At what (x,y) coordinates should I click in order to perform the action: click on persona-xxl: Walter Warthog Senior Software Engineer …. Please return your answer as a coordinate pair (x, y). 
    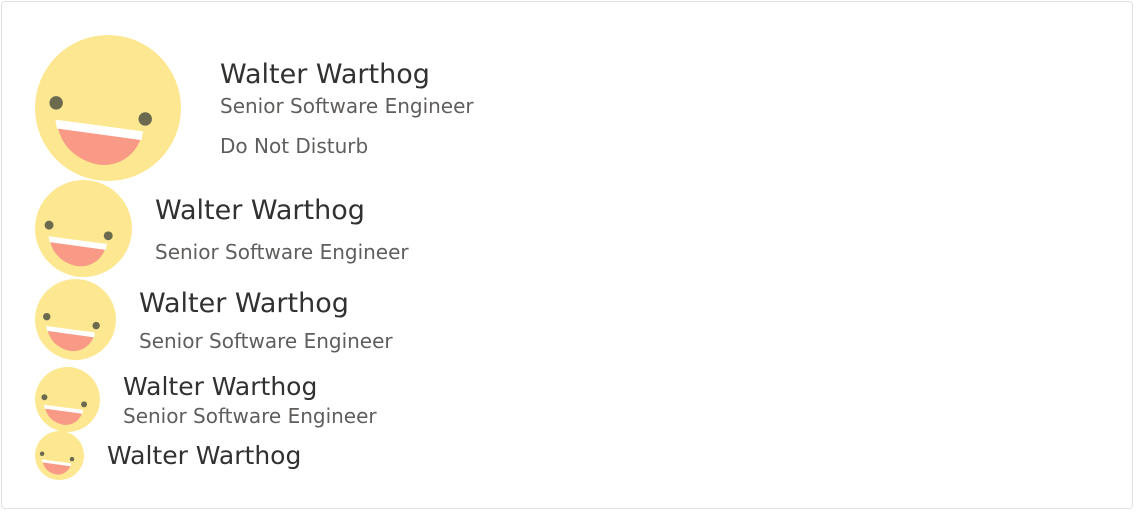
    Looking at the image, I should click on (254, 108).